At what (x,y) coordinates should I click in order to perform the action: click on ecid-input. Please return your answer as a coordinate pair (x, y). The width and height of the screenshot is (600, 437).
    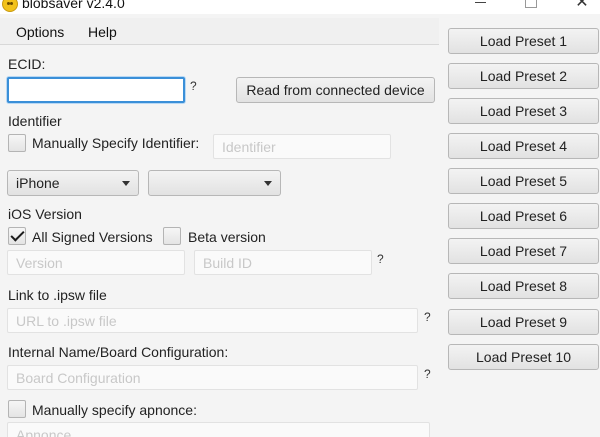
    Looking at the image, I should click on (96, 90).